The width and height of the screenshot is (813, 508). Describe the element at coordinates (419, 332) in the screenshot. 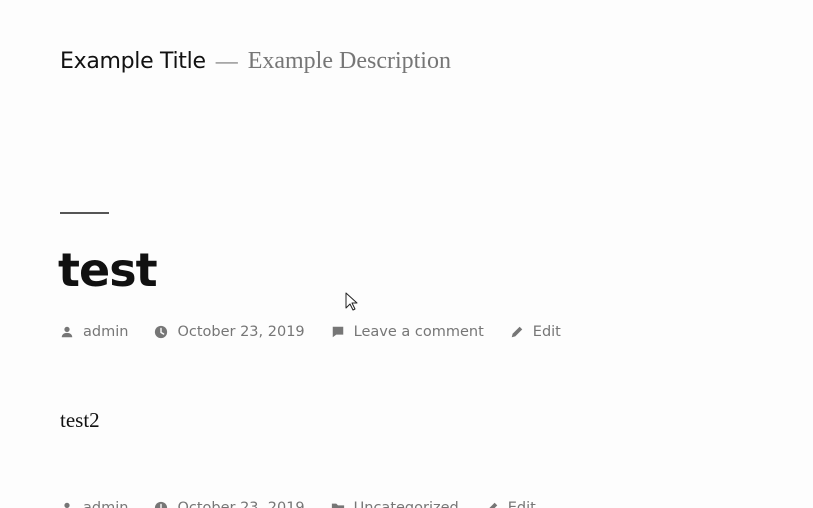

I see `leave-comment-link: Leave a comment` at that location.